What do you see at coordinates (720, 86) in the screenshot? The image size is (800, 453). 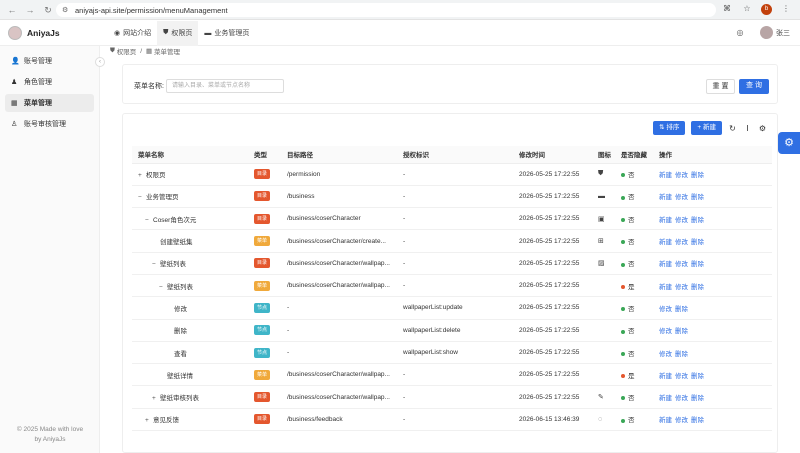 I see `reset-button: 重 置` at bounding box center [720, 86].